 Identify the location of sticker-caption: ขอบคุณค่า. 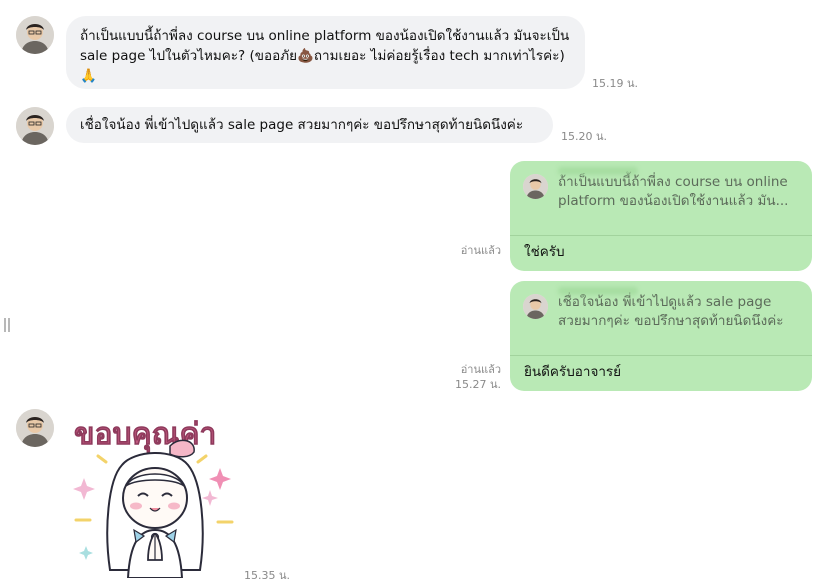
(145, 435).